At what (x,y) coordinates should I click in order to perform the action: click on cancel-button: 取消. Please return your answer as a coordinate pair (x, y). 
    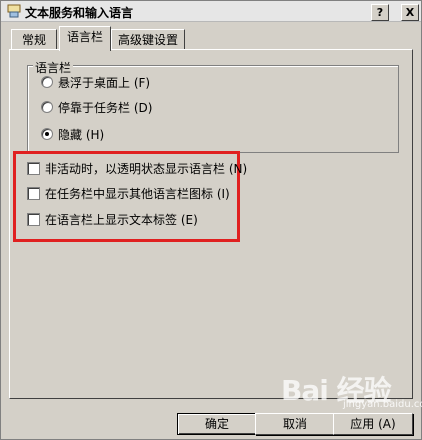
    Looking at the image, I should click on (295, 424).